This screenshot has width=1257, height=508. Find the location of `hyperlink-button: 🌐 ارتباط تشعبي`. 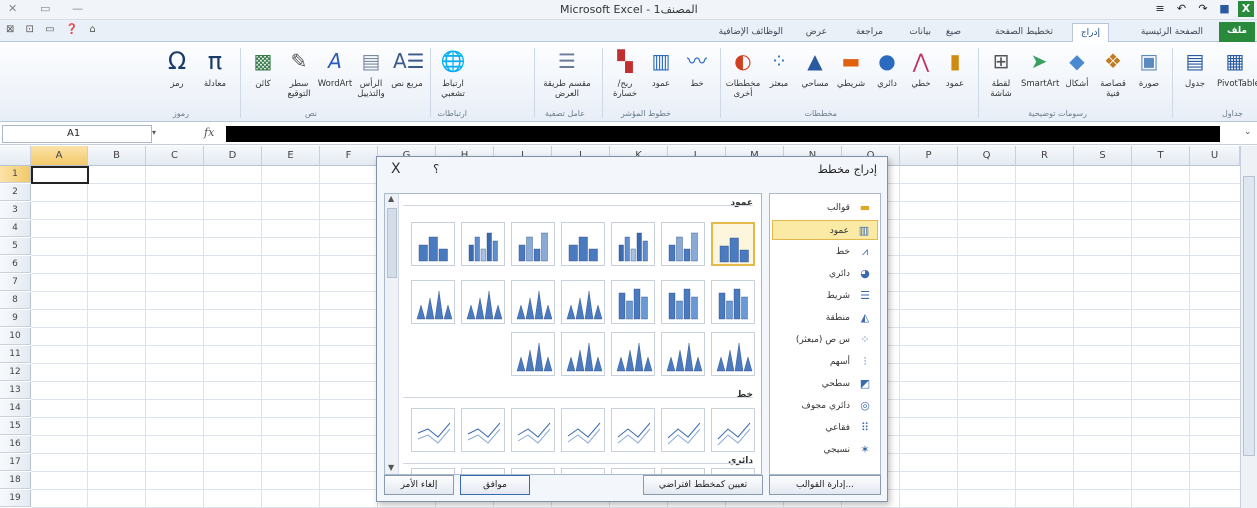

hyperlink-button: 🌐 ارتباط تشعبي is located at coordinates (453, 72).